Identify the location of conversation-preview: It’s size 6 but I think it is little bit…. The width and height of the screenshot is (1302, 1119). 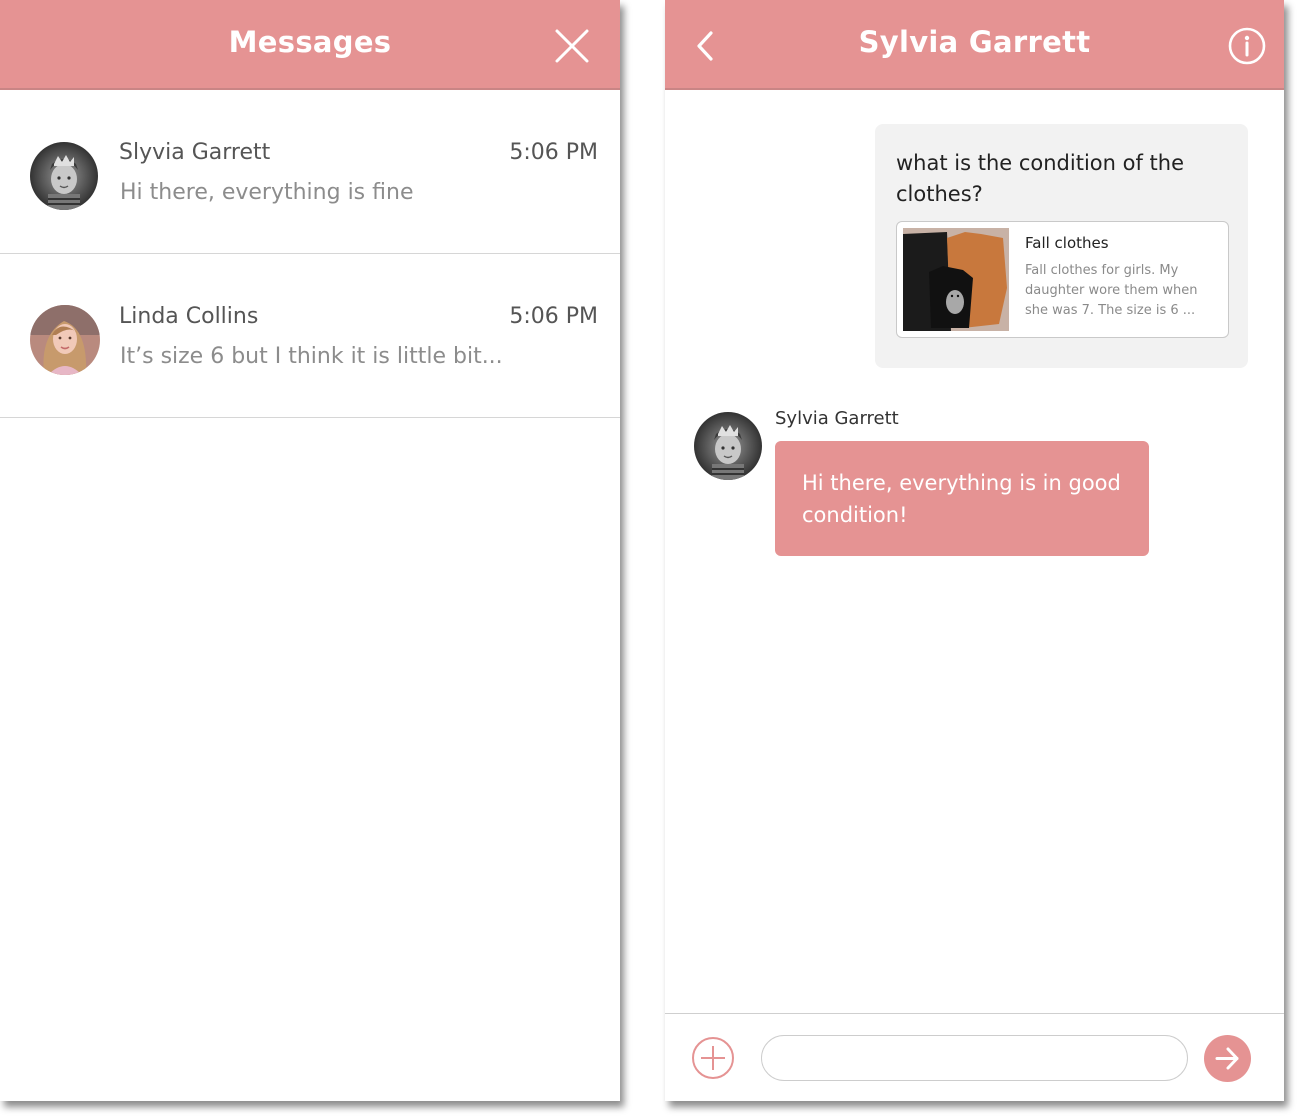
(311, 356).